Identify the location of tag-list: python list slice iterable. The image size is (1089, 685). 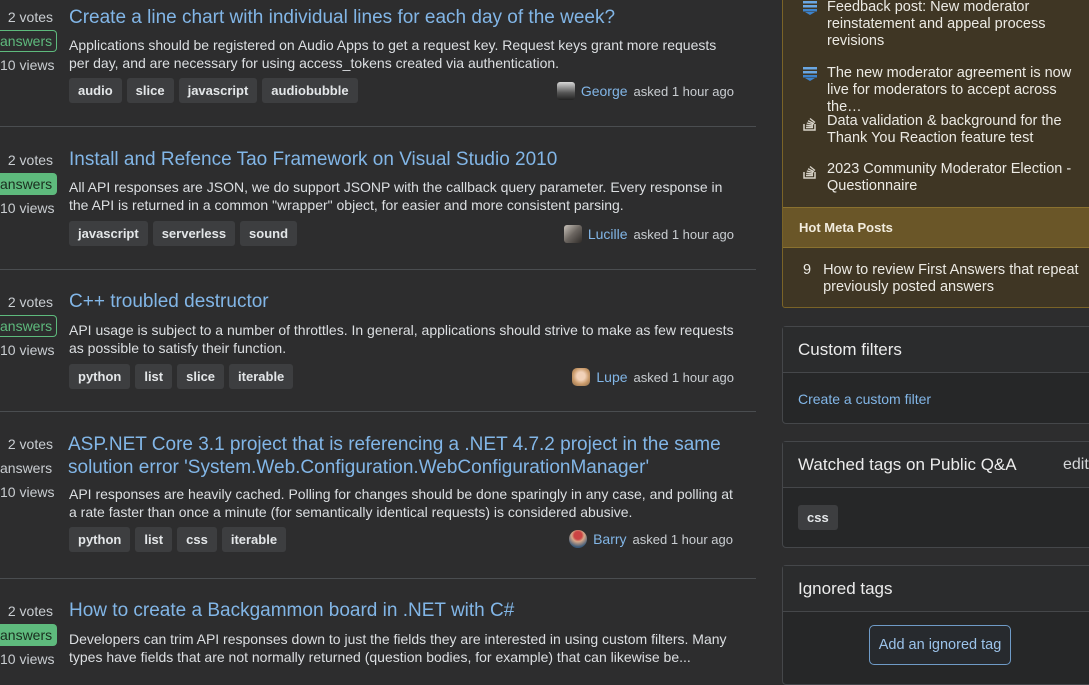
(181, 376).